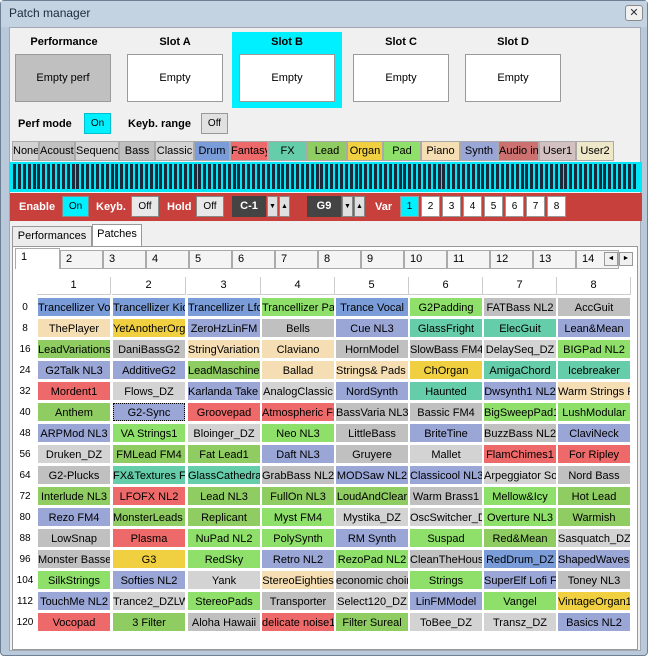 The image size is (648, 656). Describe the element at coordinates (117, 235) in the screenshot. I see `tab-patches: Patches` at that location.